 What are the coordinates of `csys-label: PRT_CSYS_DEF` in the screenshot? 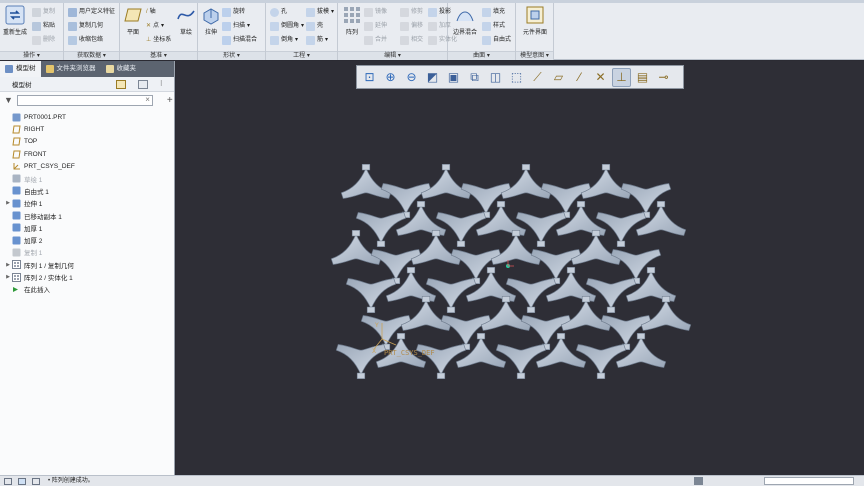 It's located at (409, 353).